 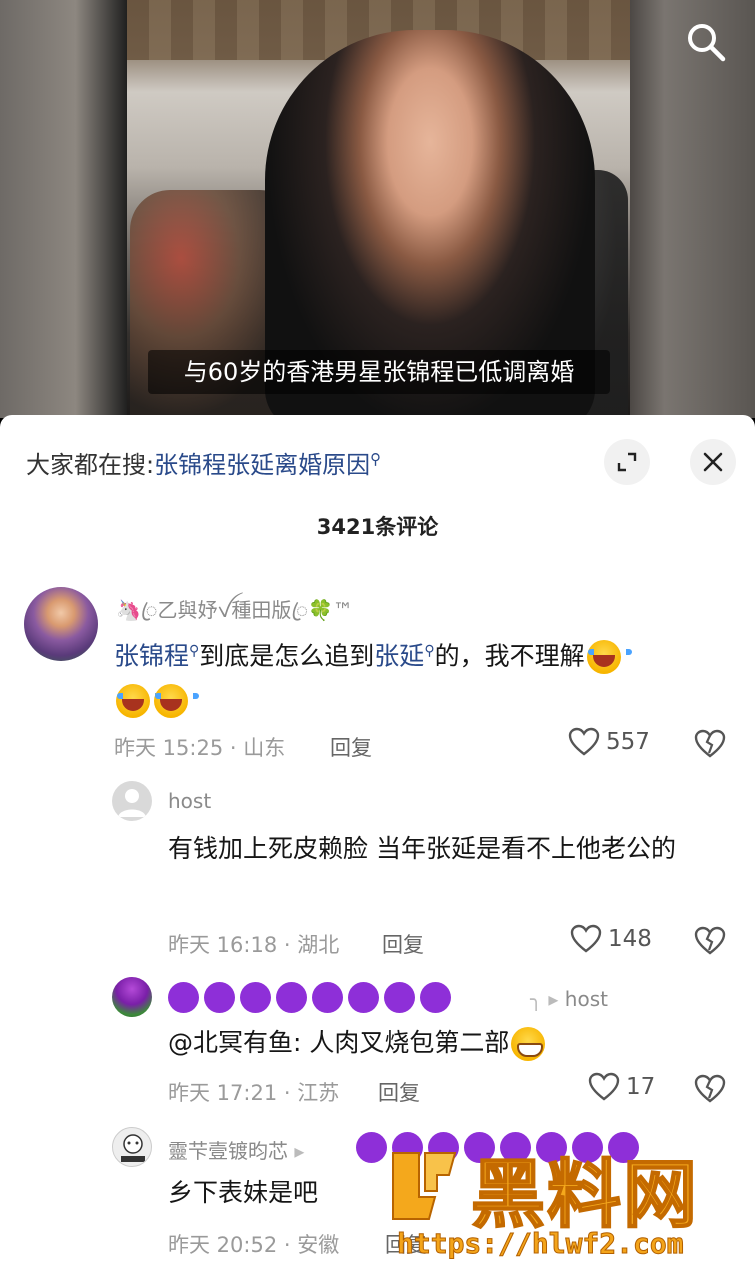 I want to click on cartoon-avatar-icon, so click(x=132, y=1147).